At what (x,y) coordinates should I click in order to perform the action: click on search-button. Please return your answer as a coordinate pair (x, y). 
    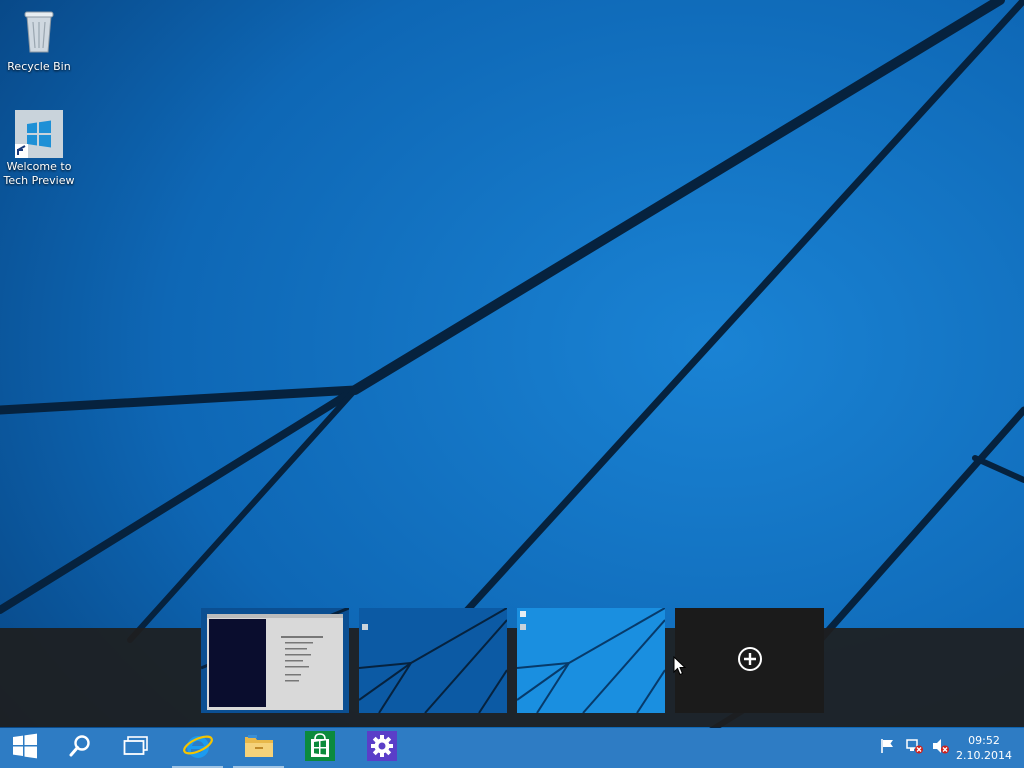
    Looking at the image, I should click on (80, 748).